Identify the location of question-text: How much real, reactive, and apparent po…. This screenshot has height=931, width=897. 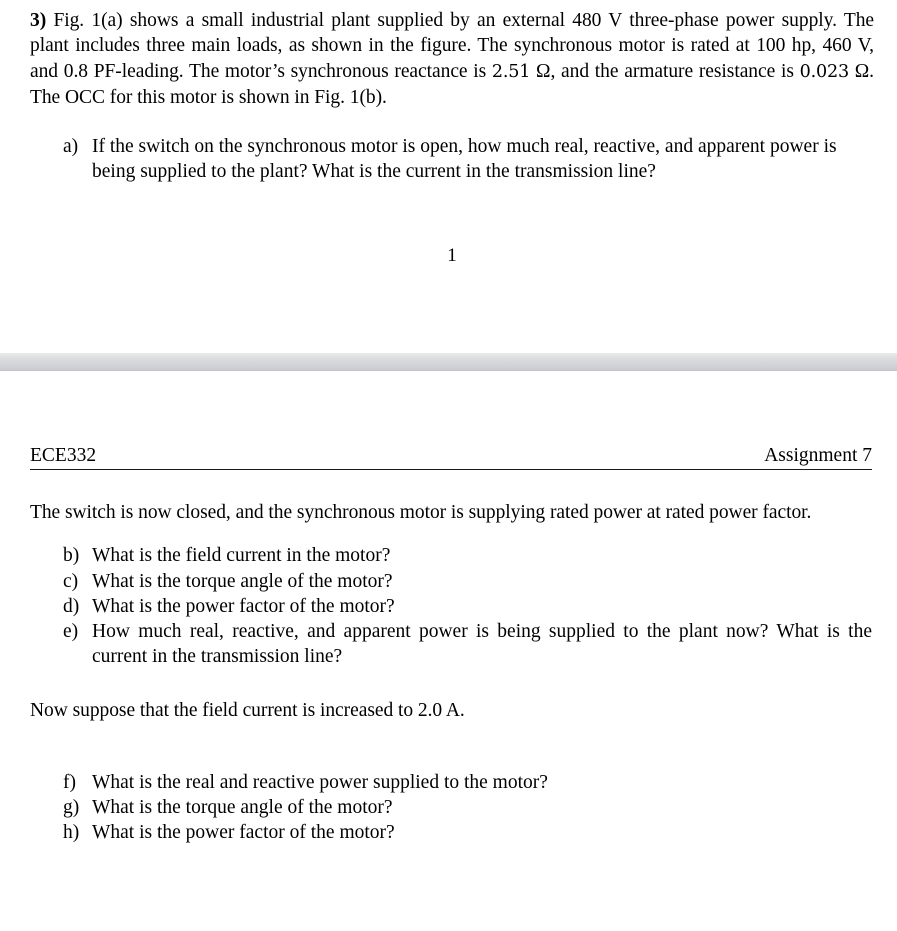
(482, 644).